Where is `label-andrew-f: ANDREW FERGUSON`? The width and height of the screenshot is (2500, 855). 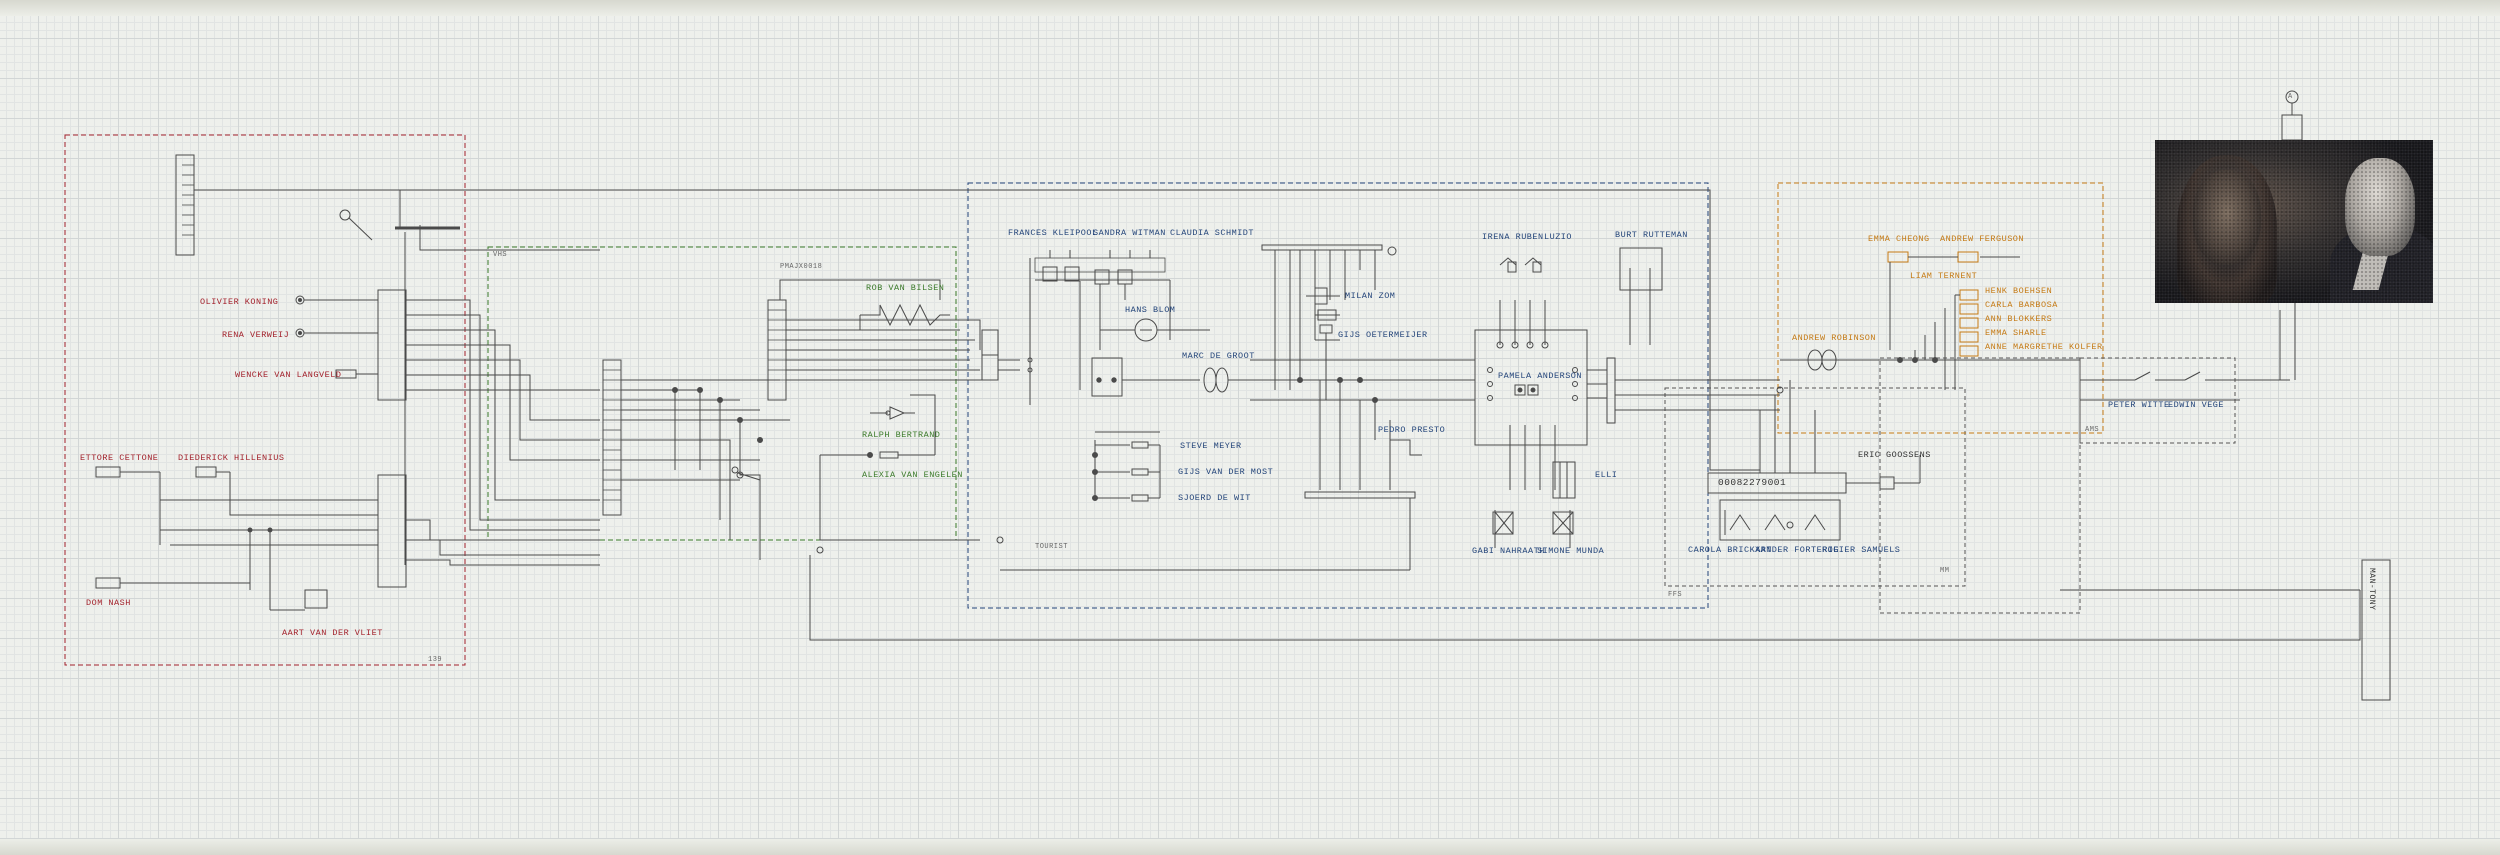
label-andrew-f: ANDREW FERGUSON is located at coordinates (1982, 239).